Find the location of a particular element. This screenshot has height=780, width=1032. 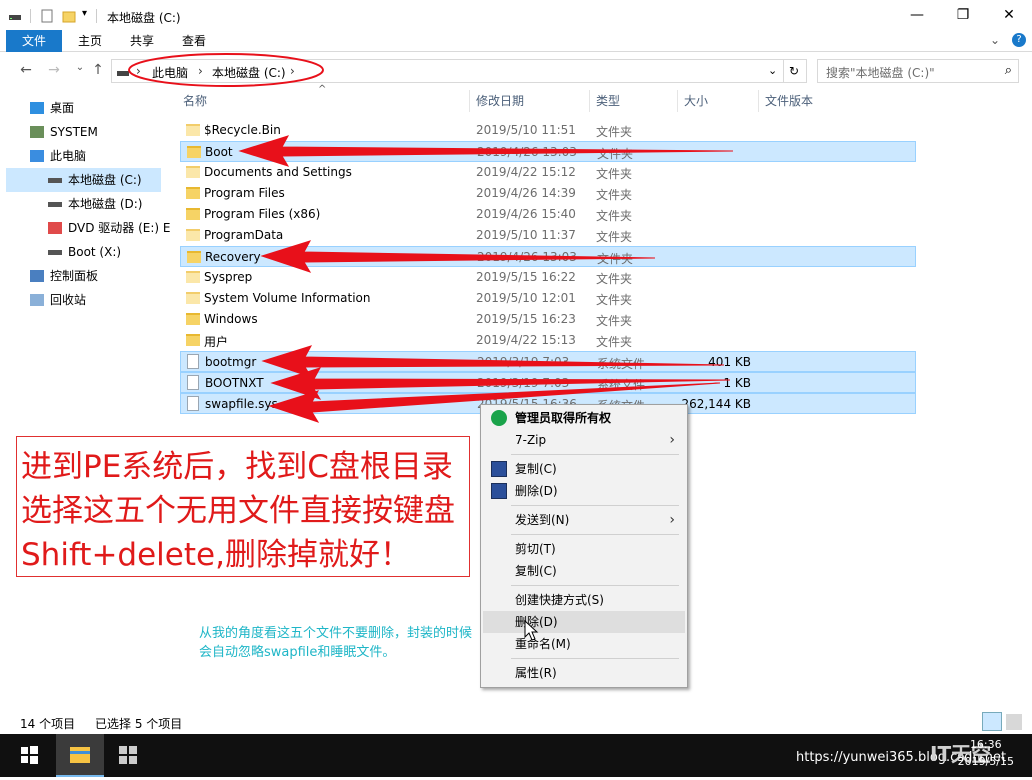

nav-item: 控制面板 is located at coordinates (83, 276).